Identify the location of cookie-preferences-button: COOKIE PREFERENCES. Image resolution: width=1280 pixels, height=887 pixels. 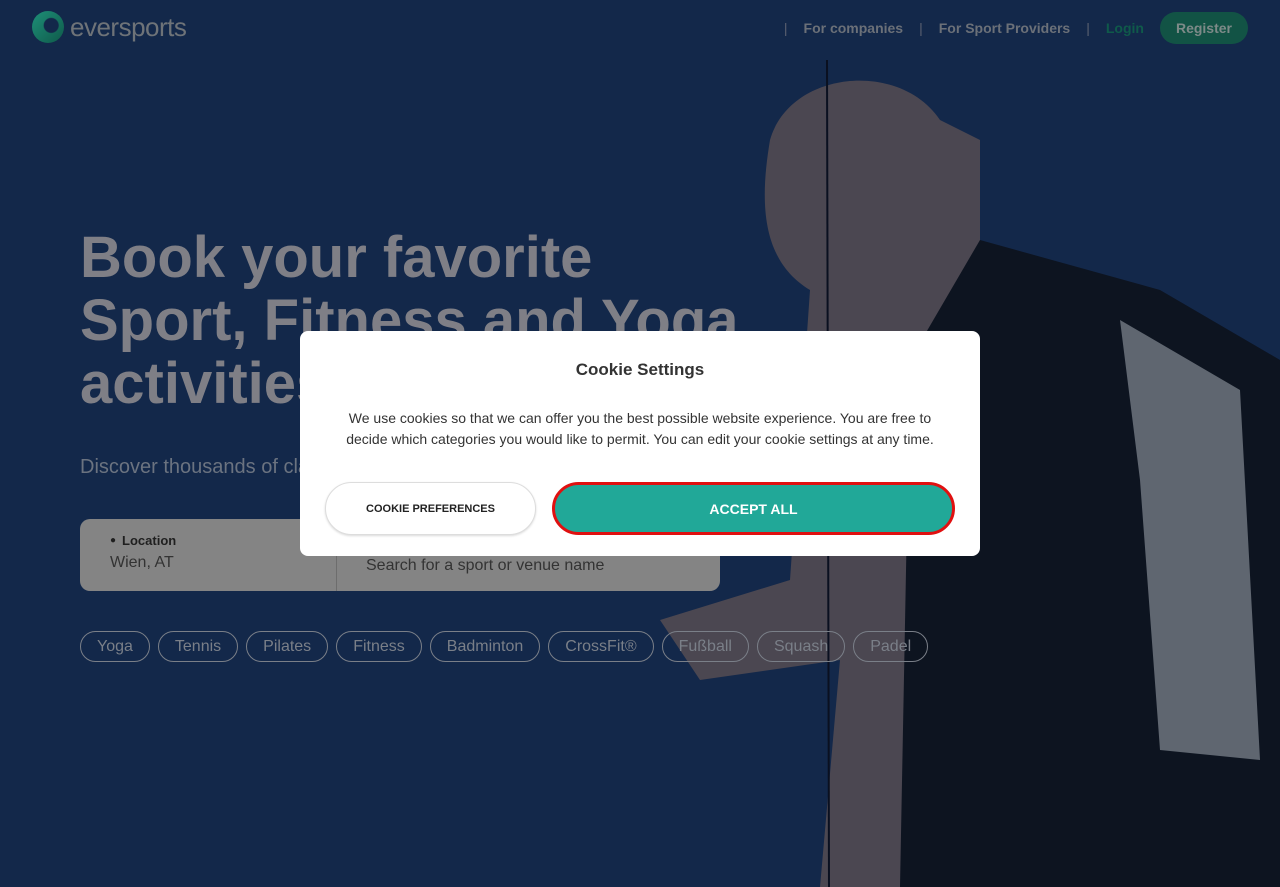
(430, 508).